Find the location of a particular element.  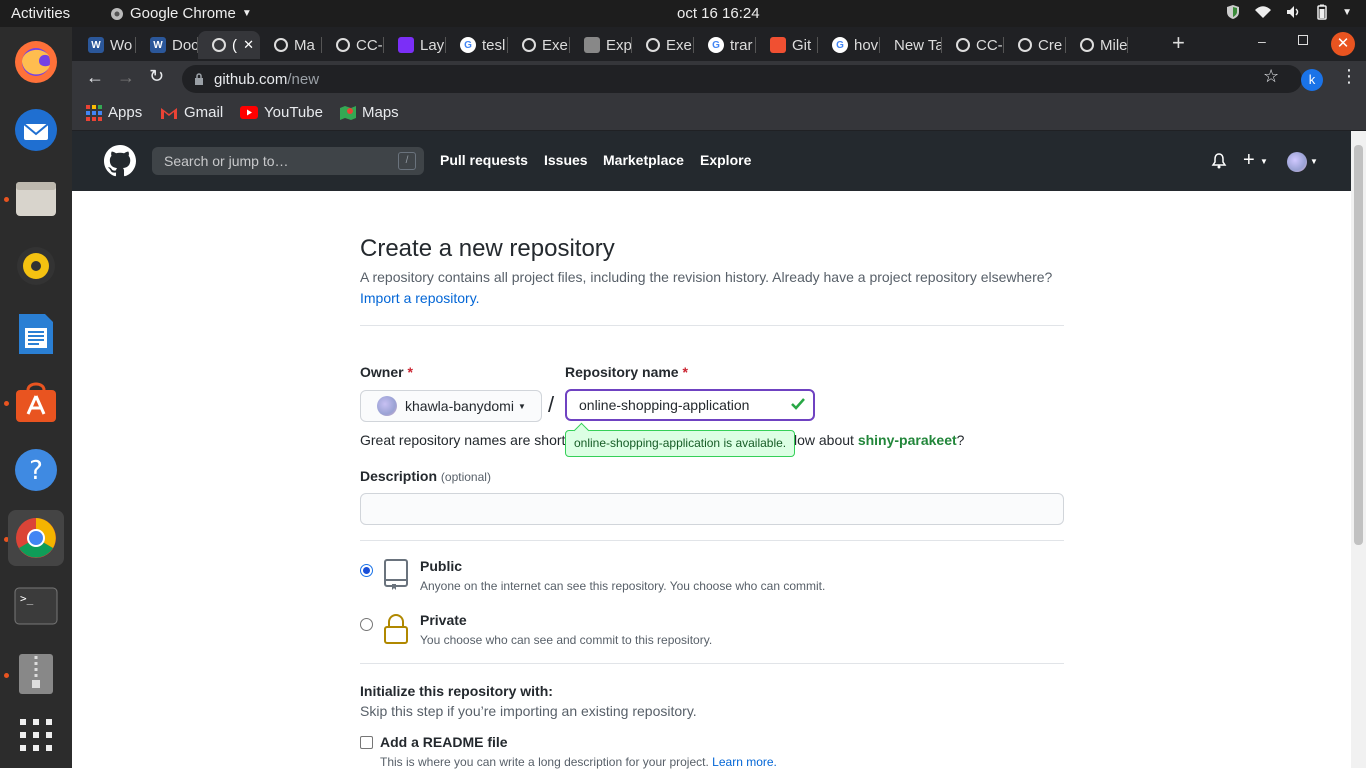

profile-avatar: k is located at coordinates (1312, 80).